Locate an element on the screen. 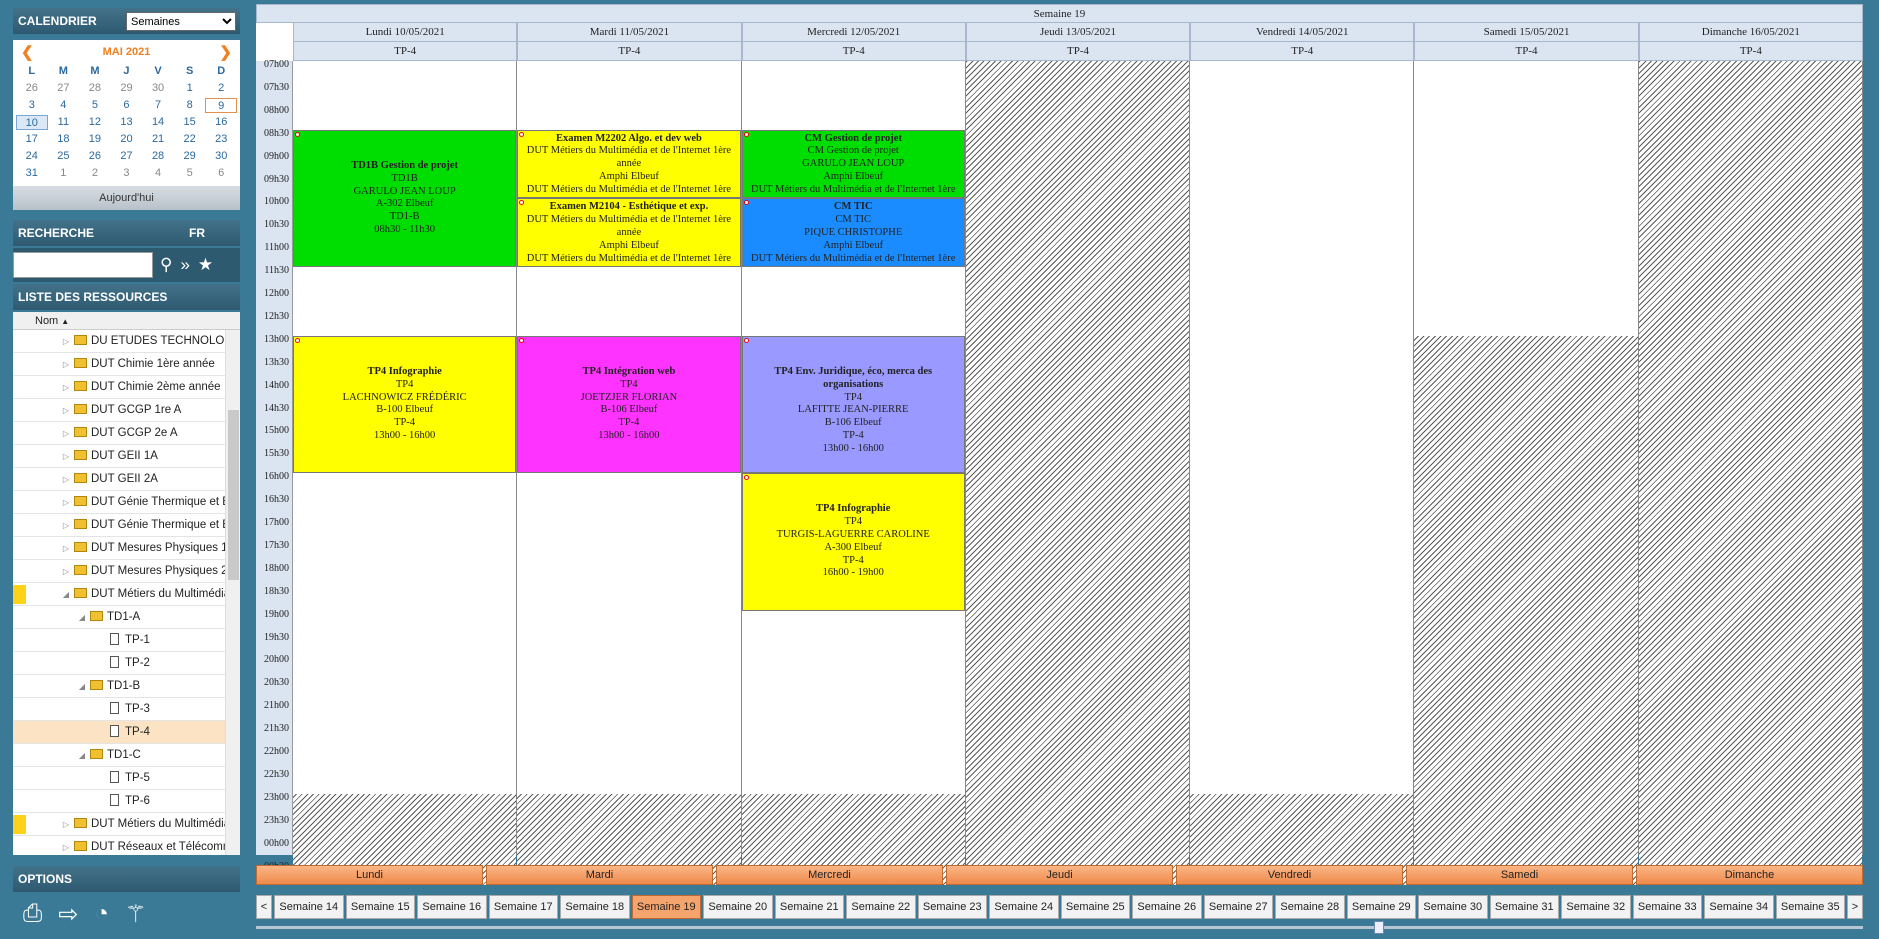  day-tab: Vendredi is located at coordinates (1289, 875).